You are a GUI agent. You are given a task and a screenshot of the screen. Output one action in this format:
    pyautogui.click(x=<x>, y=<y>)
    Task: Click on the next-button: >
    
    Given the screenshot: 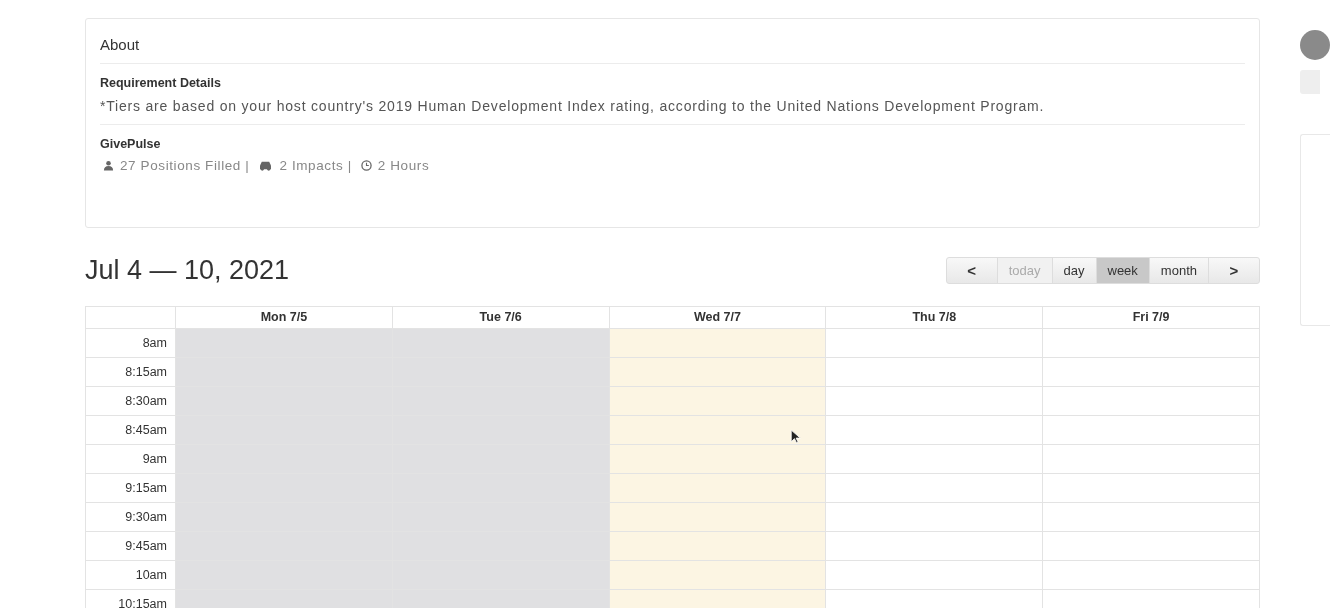 What is the action you would take?
    pyautogui.click(x=1234, y=270)
    